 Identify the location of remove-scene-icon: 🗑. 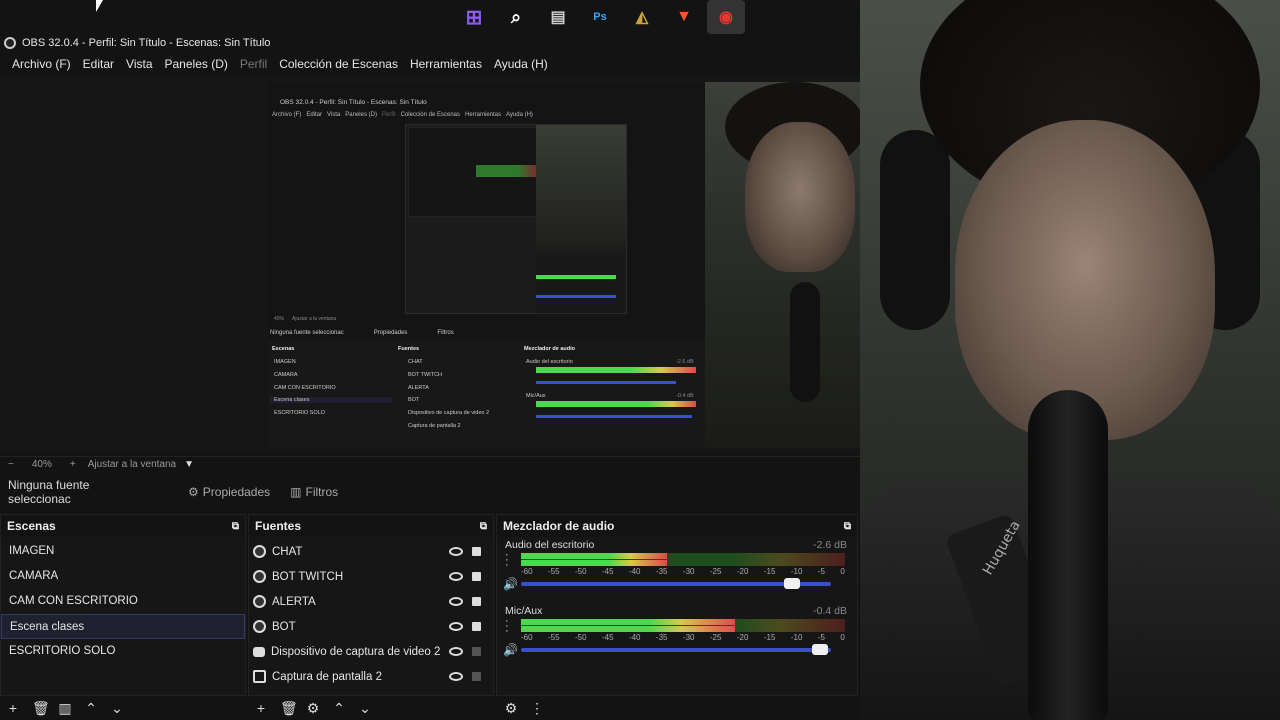
(41, 708).